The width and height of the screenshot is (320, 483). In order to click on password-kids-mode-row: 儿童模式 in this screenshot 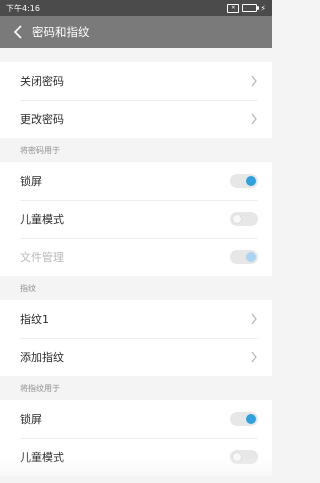, I will do `click(136, 219)`.